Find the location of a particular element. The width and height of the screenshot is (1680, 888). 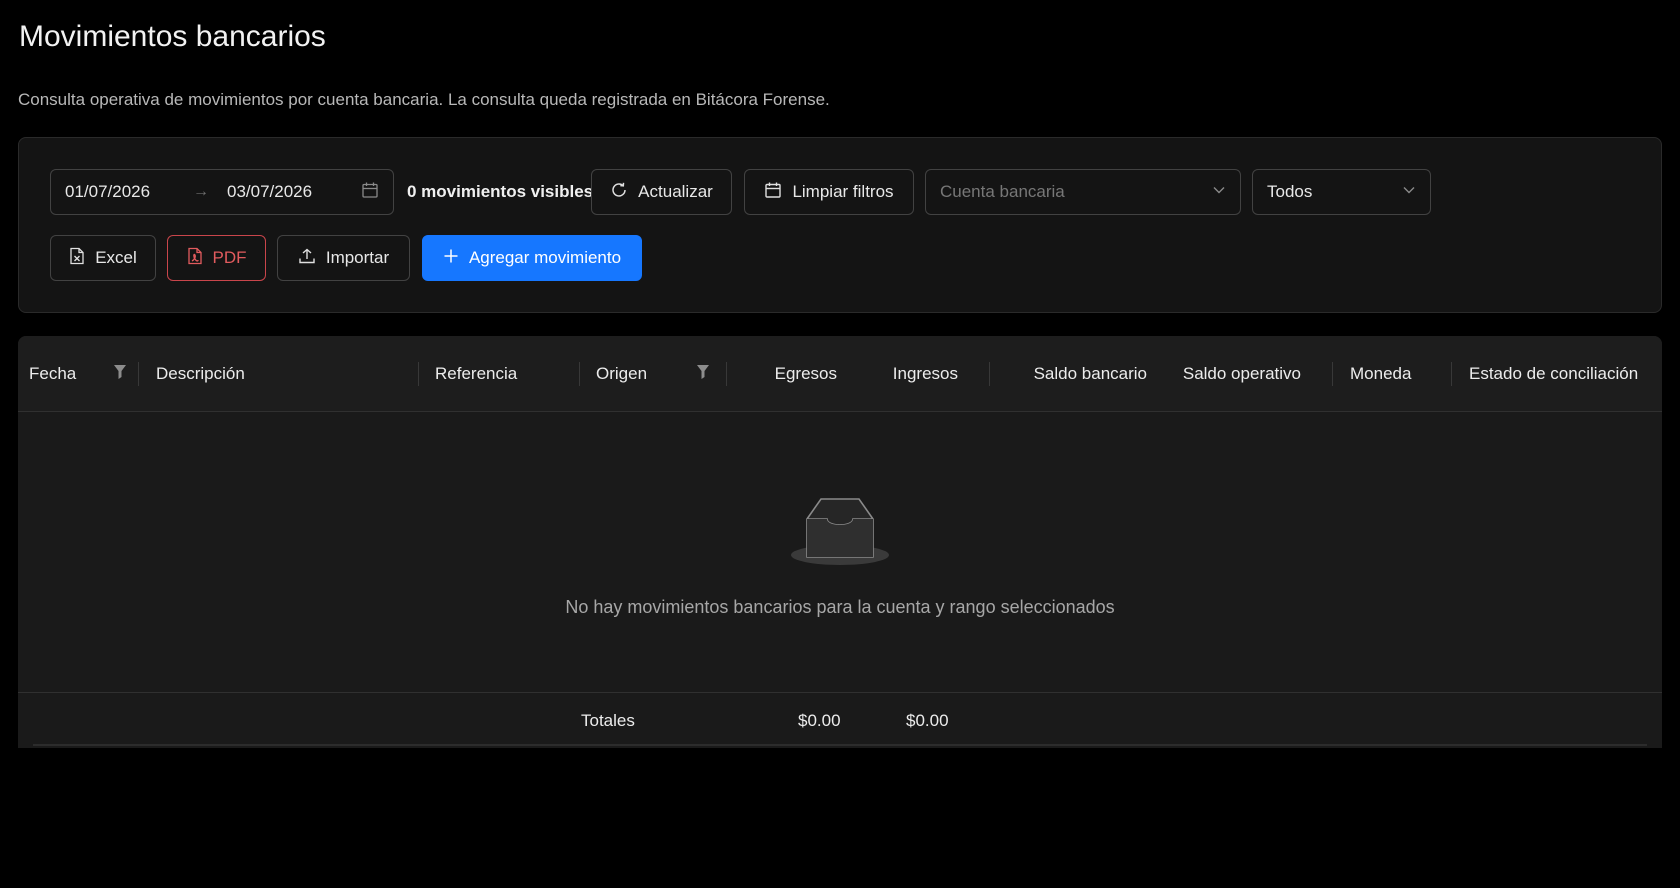

add-movement-button: Agregar movimiento is located at coordinates (532, 258).